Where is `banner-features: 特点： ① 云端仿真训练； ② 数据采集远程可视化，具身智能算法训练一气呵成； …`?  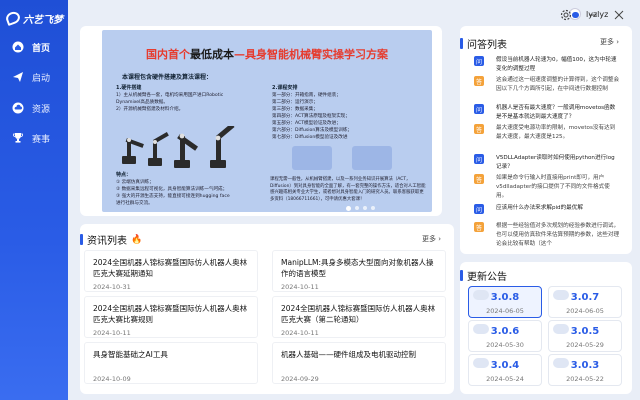 banner-features: 特点： ① 云端仿真训练； ② 数据采集远程可视化，具身智能算法训练一气呵成； … is located at coordinates (173, 189).